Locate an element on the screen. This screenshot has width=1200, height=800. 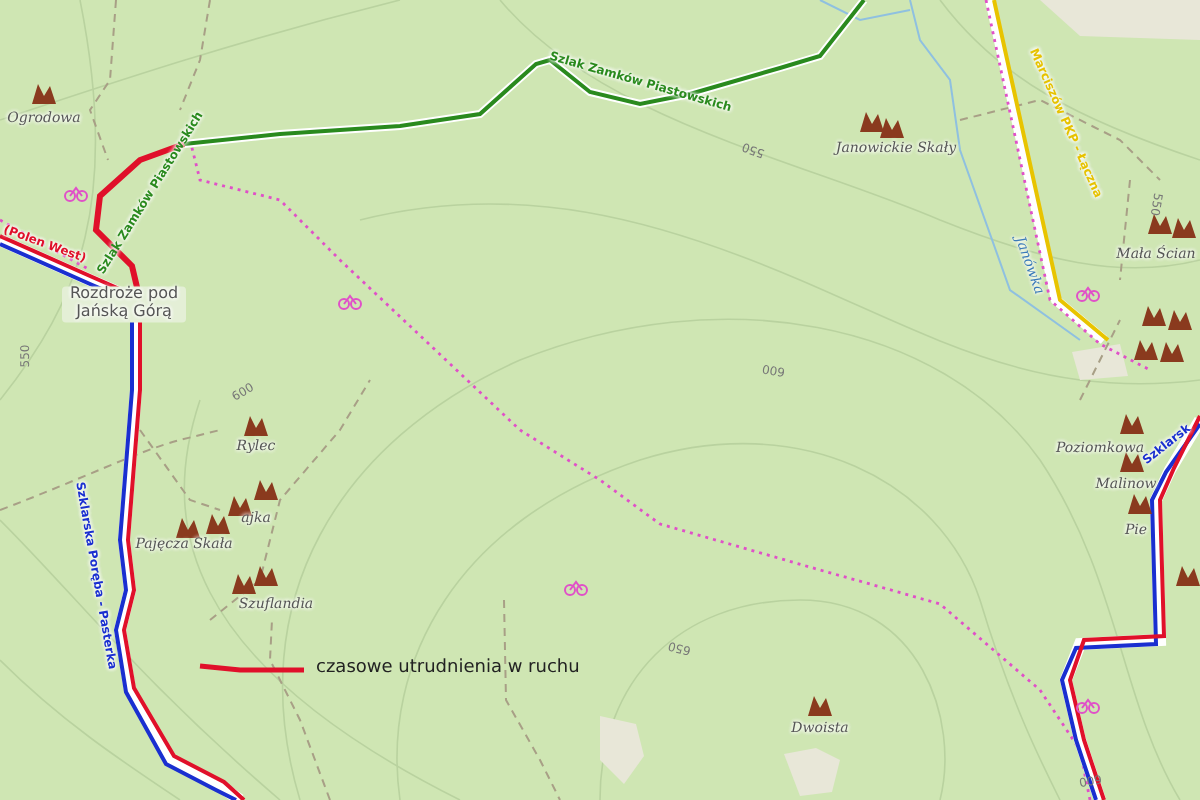
place-label: Rozdroże pod Jańską Górą is located at coordinates (124, 304).